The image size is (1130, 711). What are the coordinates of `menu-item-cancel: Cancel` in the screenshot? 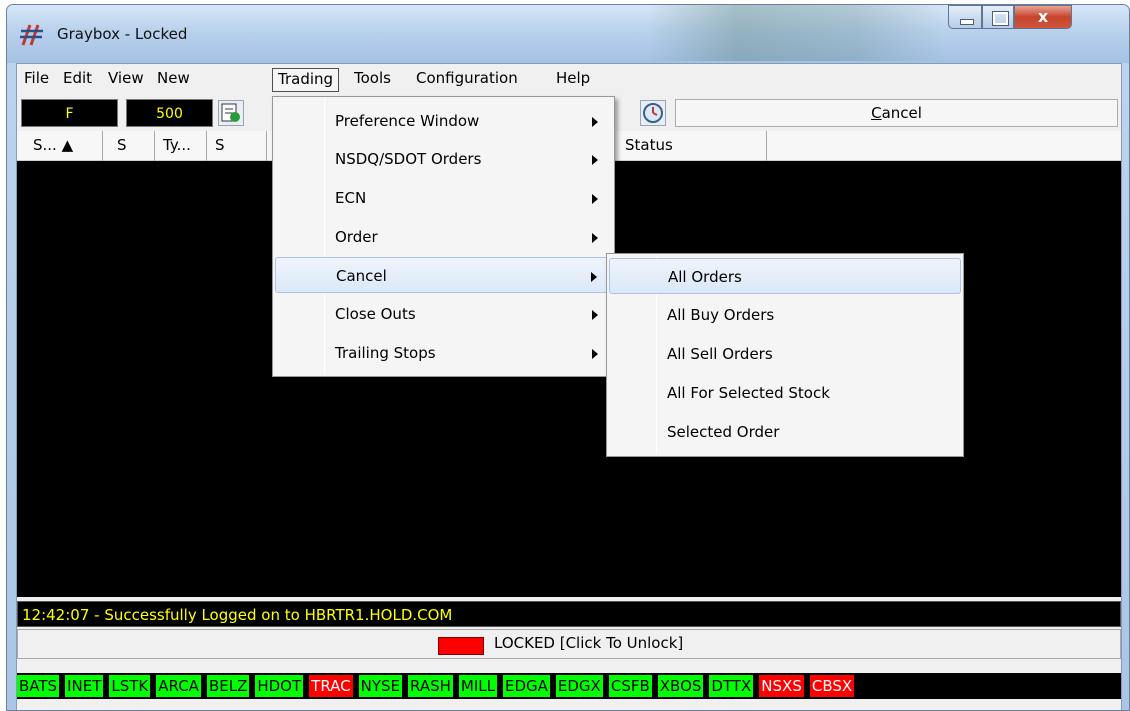 It's located at (443, 275).